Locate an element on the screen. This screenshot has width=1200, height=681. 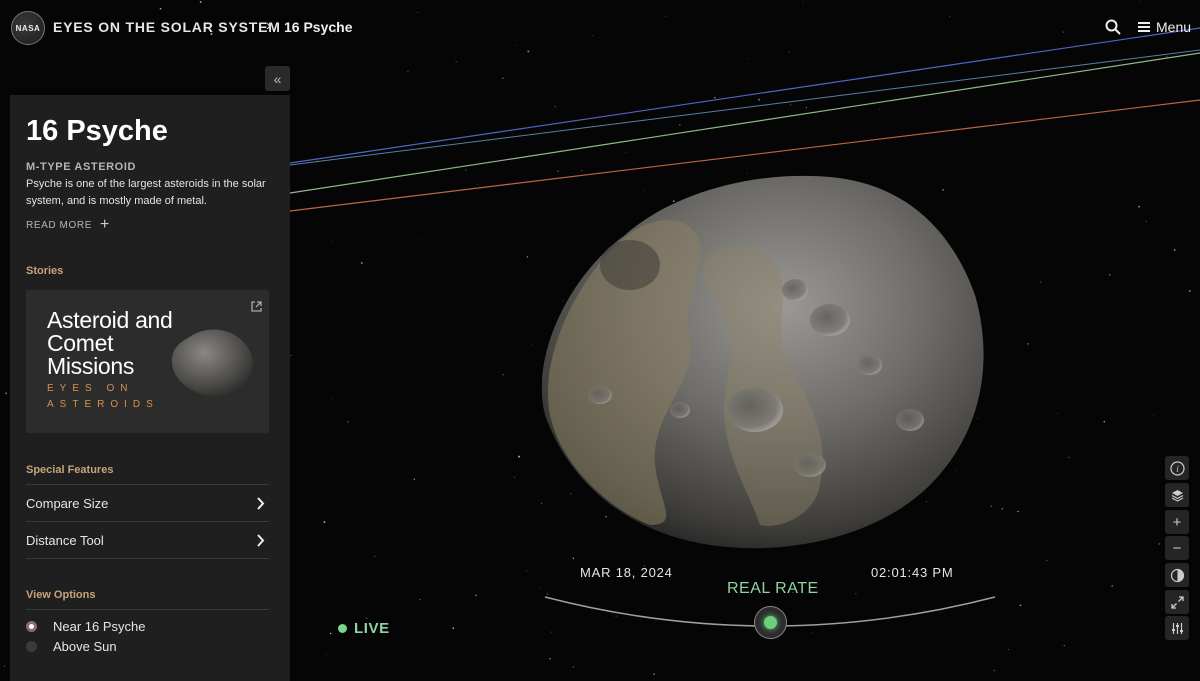
info-button: i is located at coordinates (1177, 468).